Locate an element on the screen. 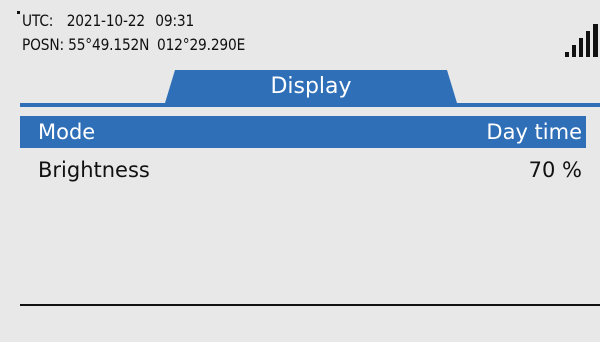 The width and height of the screenshot is (600, 342). tab-display: Display is located at coordinates (311, 86).